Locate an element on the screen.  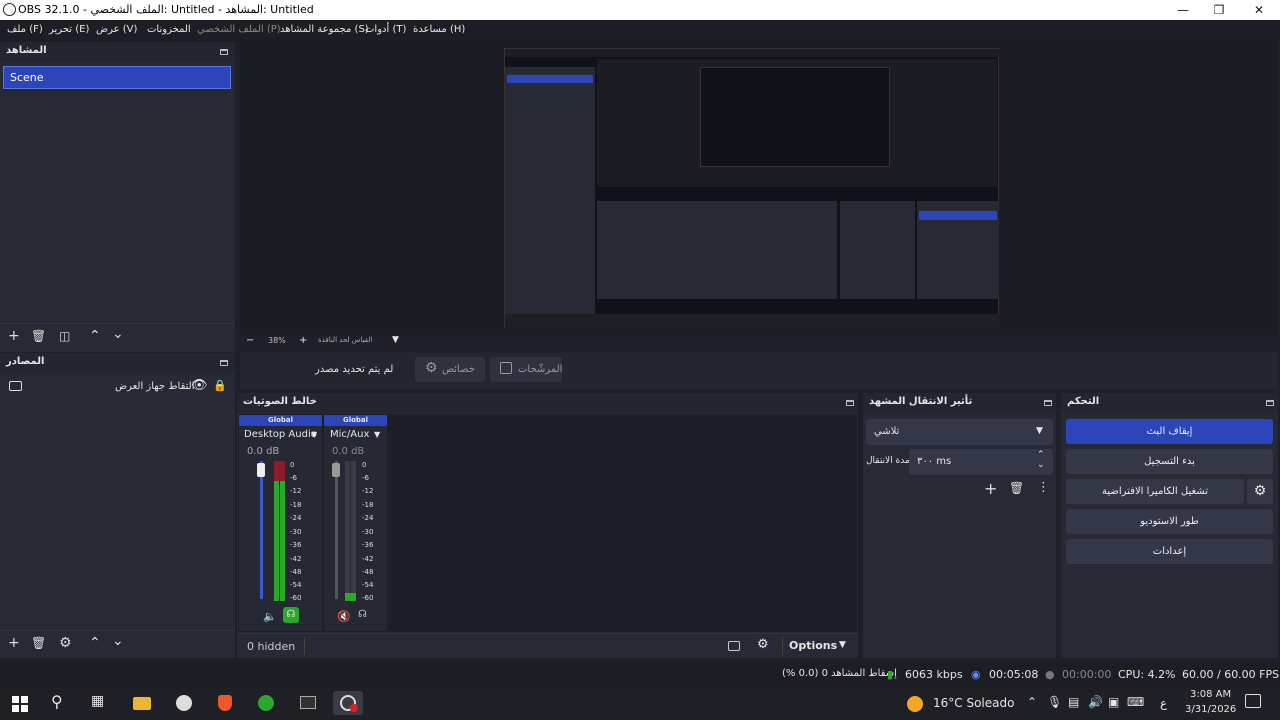
more-icon: ⋮ is located at coordinates (1043, 487).